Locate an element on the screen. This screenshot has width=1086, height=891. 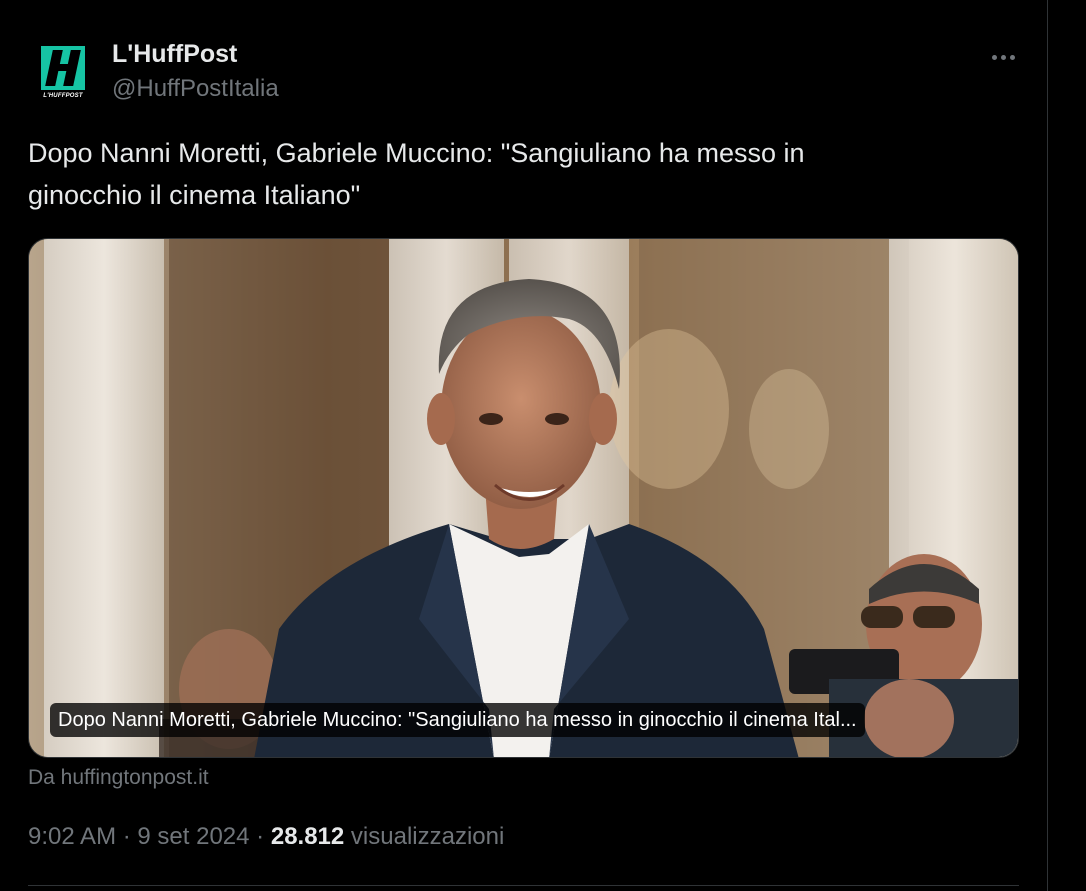
logo-caption: L'HUFFPOST is located at coordinates (63, 96).